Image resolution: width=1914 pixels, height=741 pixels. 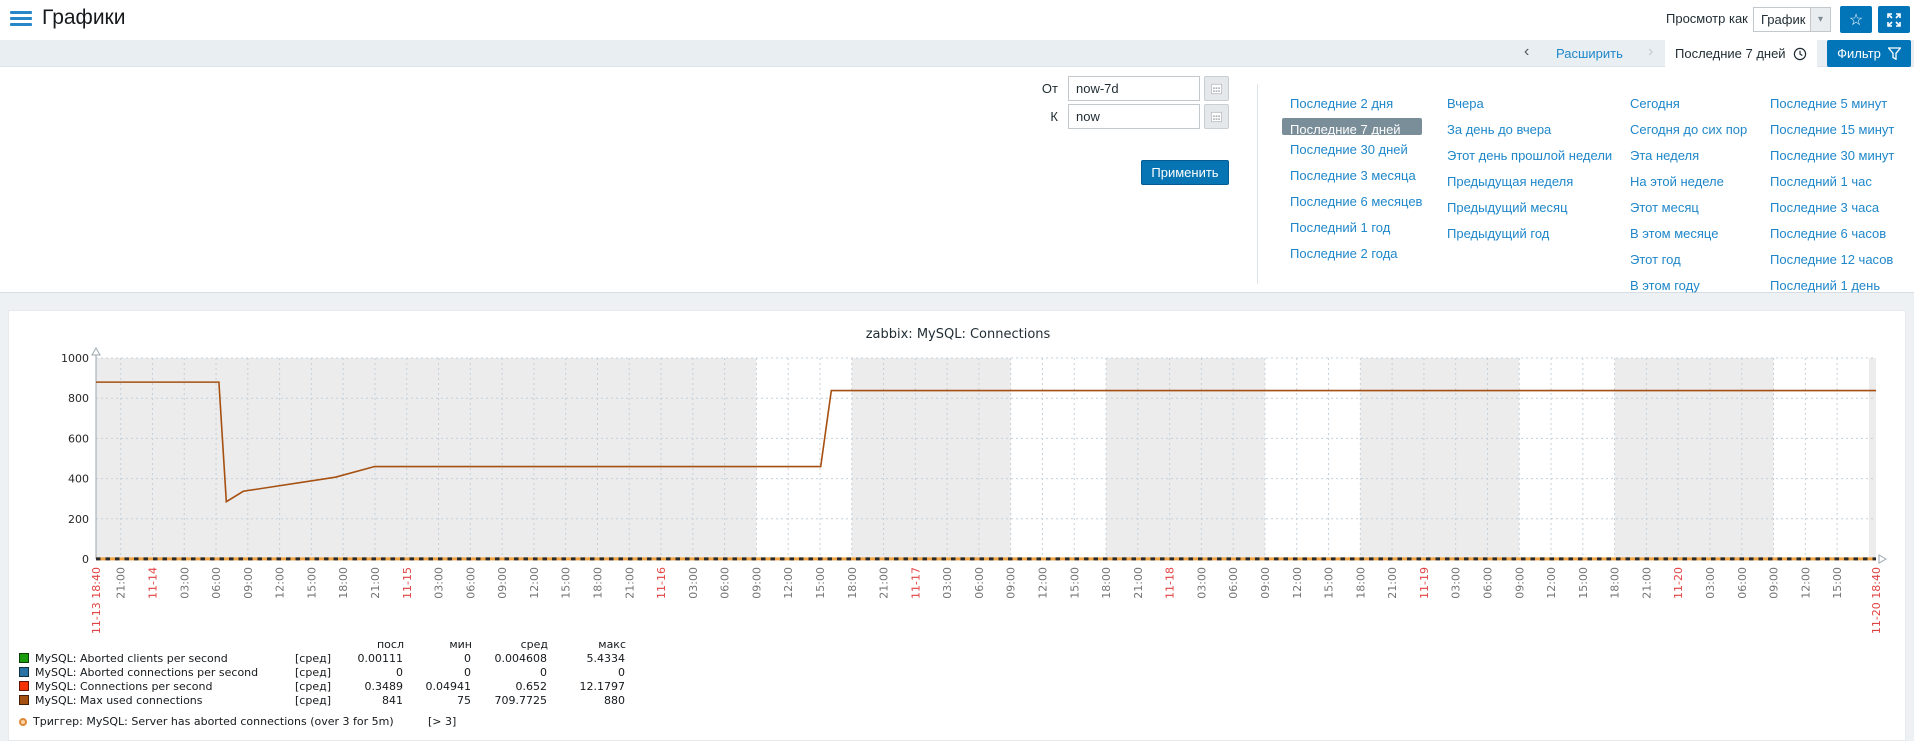 What do you see at coordinates (1741, 53) in the screenshot?
I see `time-range-tab: Последние 7 дней` at bounding box center [1741, 53].